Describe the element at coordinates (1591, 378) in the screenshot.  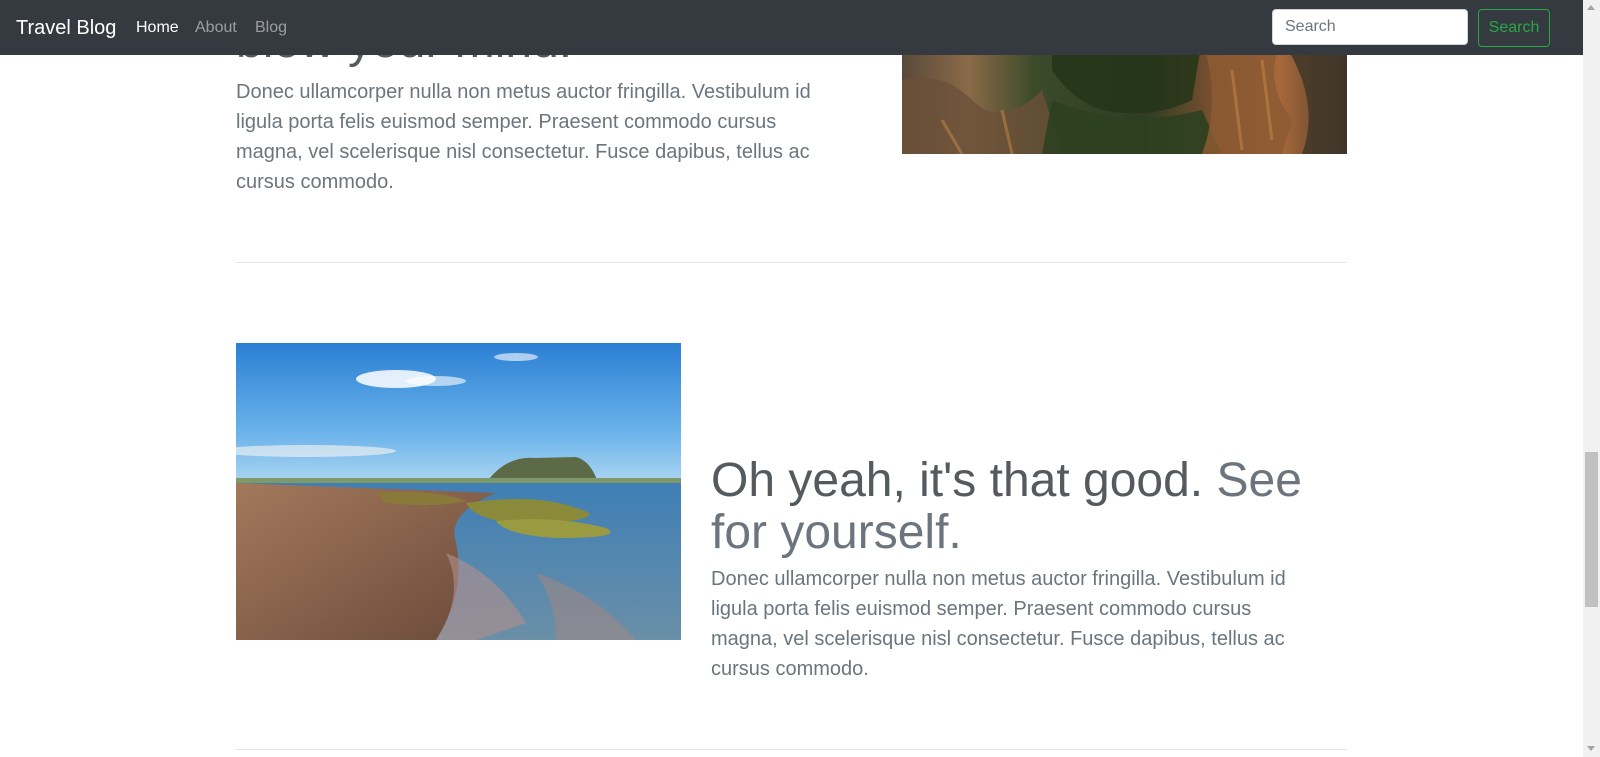
I see `page-scrollbar` at that location.